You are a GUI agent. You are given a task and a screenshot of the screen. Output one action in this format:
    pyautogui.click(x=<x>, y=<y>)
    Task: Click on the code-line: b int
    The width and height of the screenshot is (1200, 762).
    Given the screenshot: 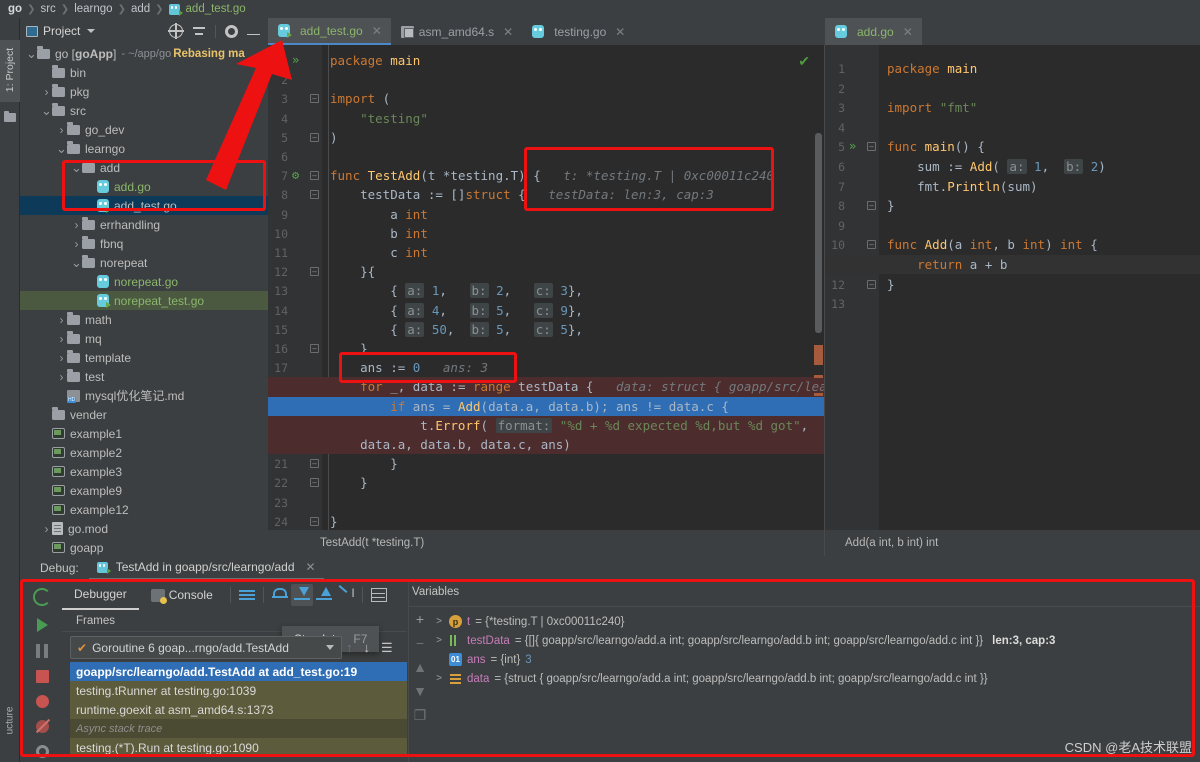 What is the action you would take?
    pyautogui.click(x=379, y=233)
    